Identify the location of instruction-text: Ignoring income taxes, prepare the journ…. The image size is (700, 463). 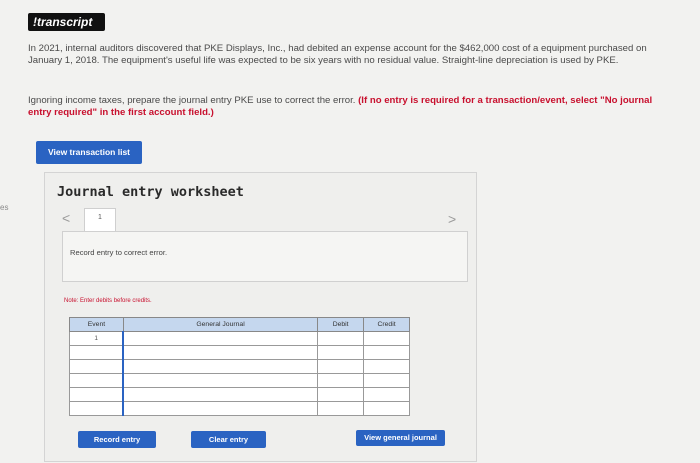
(343, 106).